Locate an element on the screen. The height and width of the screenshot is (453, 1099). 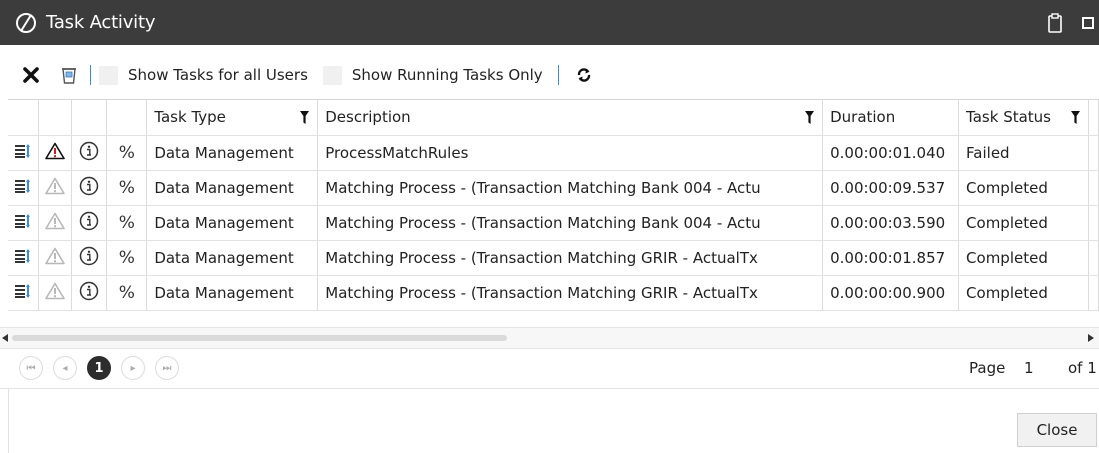
show-running-only-label: Show Running Tasks Only is located at coordinates (447, 75).